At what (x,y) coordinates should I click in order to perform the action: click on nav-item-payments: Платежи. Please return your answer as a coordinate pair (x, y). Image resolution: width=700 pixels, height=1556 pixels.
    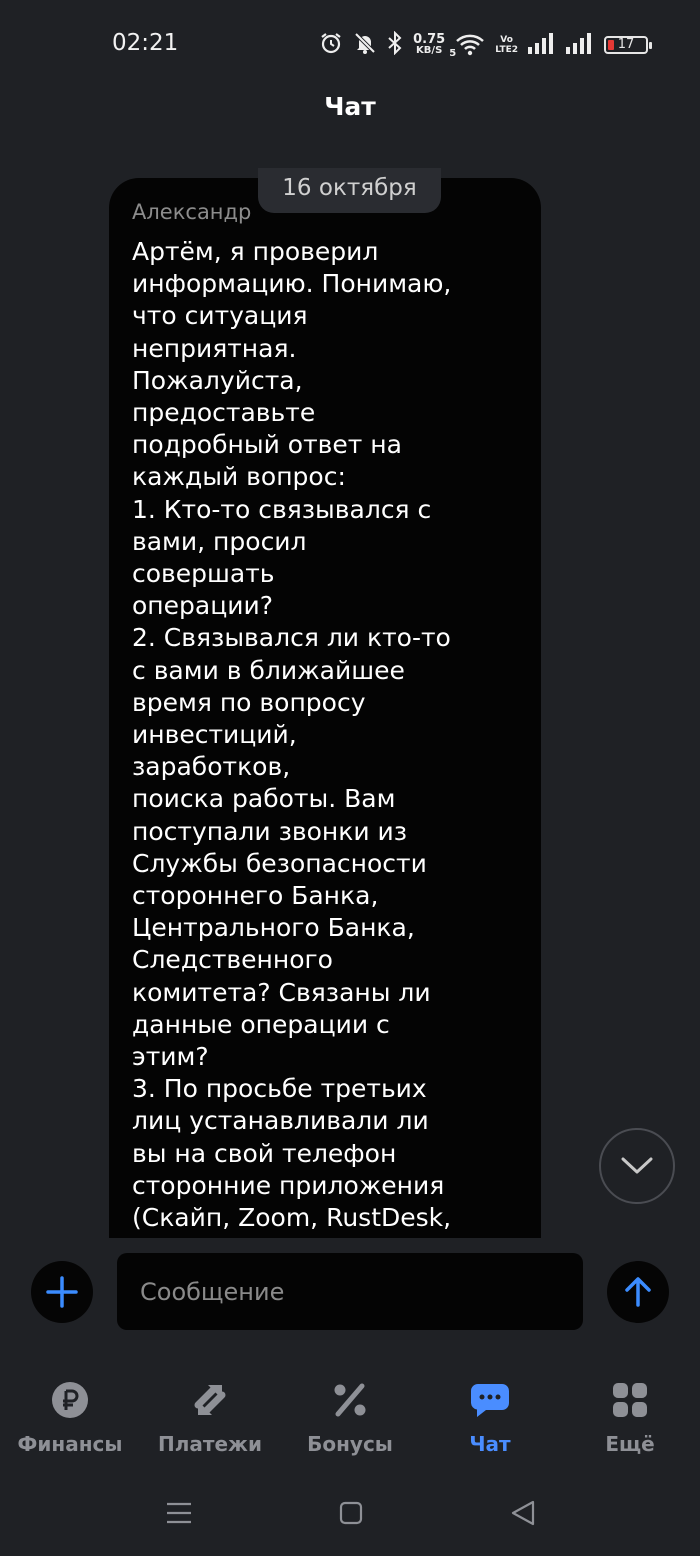
    Looking at the image, I should click on (210, 1413).